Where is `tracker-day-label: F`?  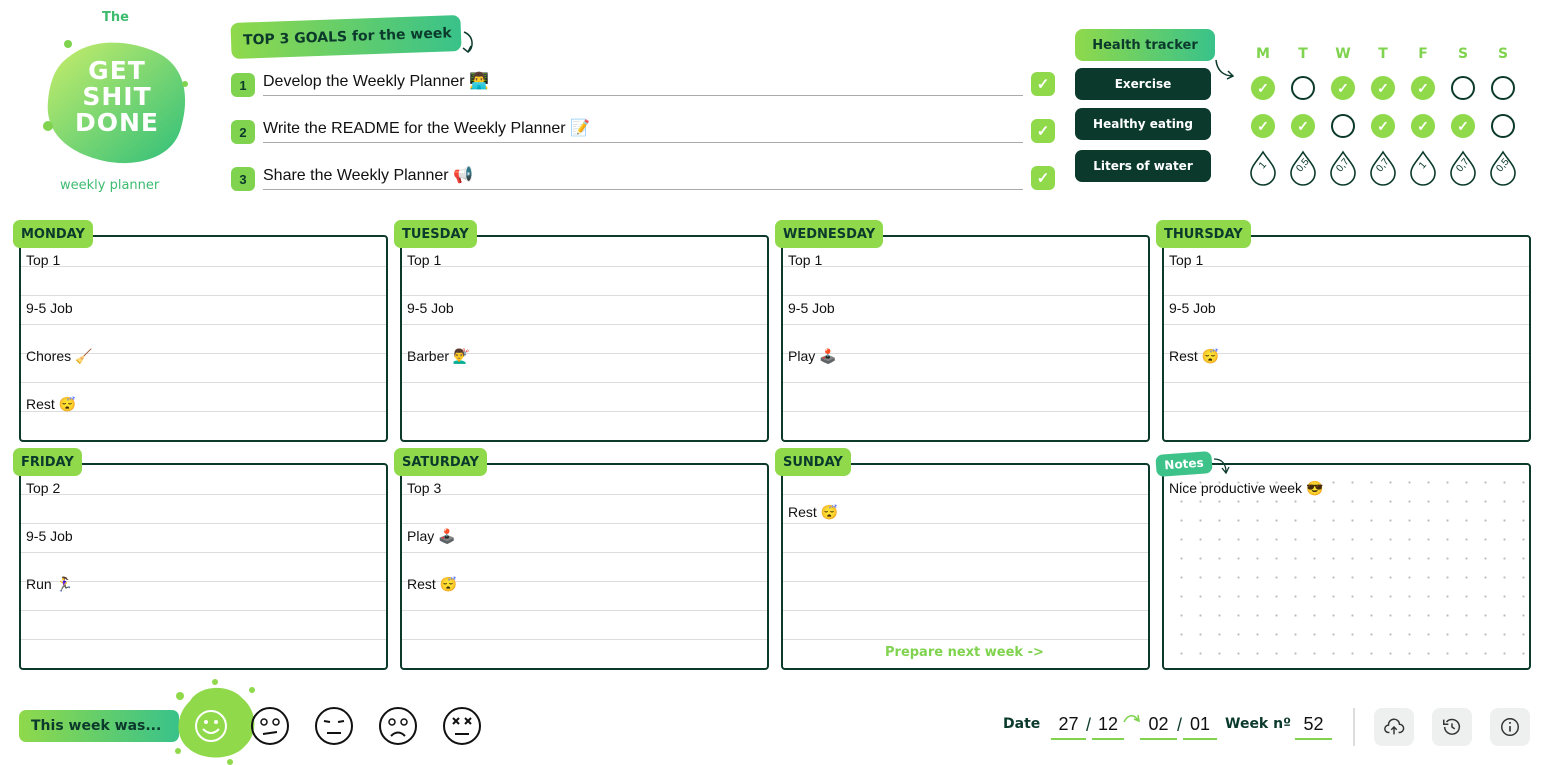
tracker-day-label: F is located at coordinates (1423, 54).